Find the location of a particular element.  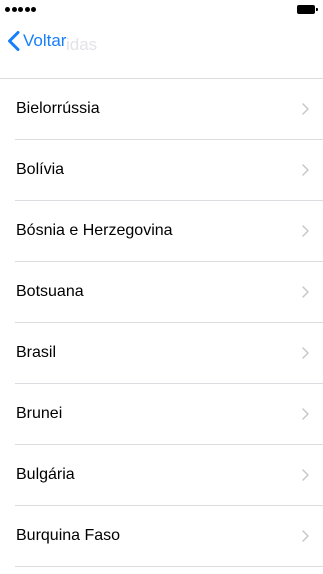

list-item: Bulgária is located at coordinates (169, 475).